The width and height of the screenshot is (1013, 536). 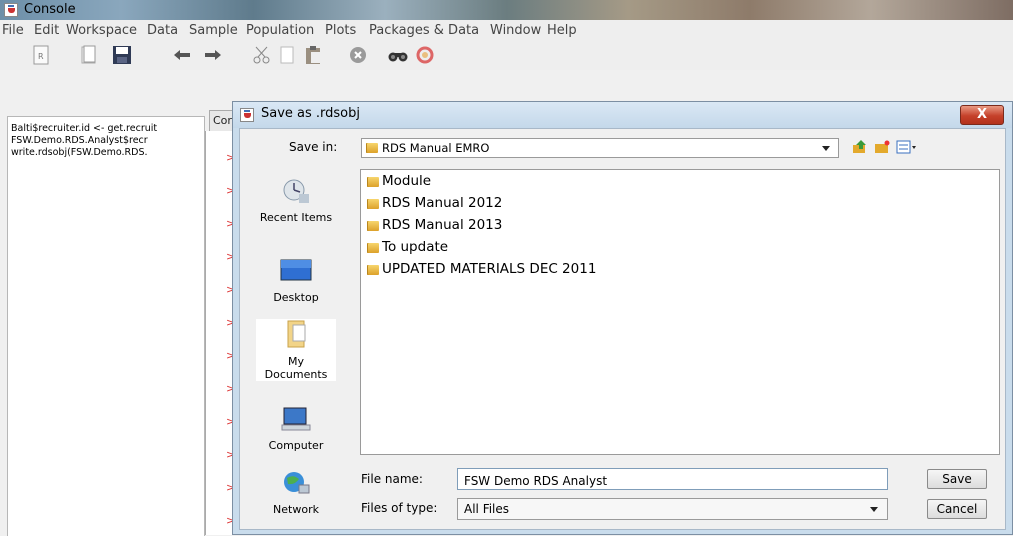 I want to click on place-label: Network, so click(x=296, y=509).